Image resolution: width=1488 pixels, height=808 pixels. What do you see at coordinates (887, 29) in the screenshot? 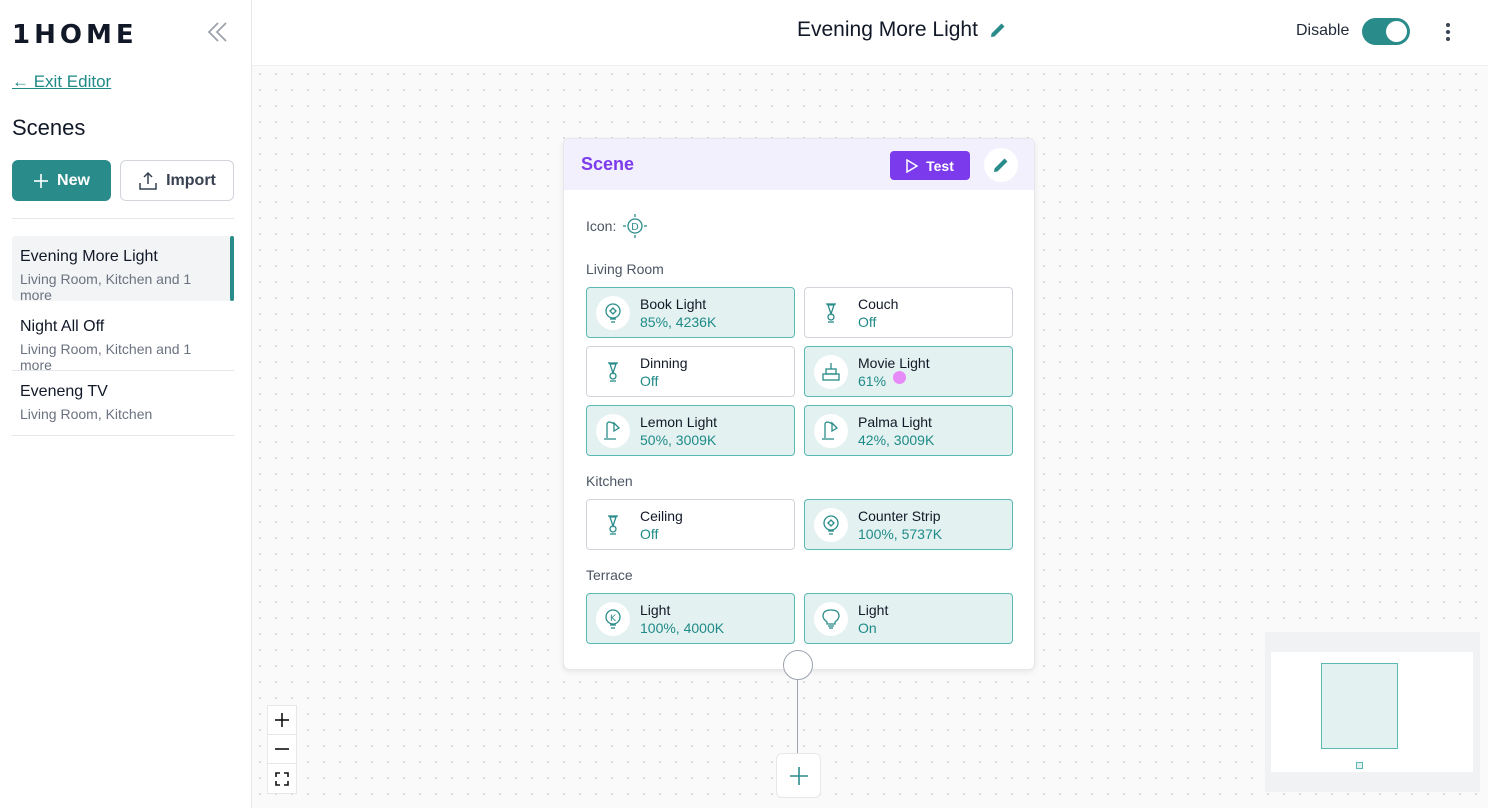
I see `page-title: Evening More Light` at bounding box center [887, 29].